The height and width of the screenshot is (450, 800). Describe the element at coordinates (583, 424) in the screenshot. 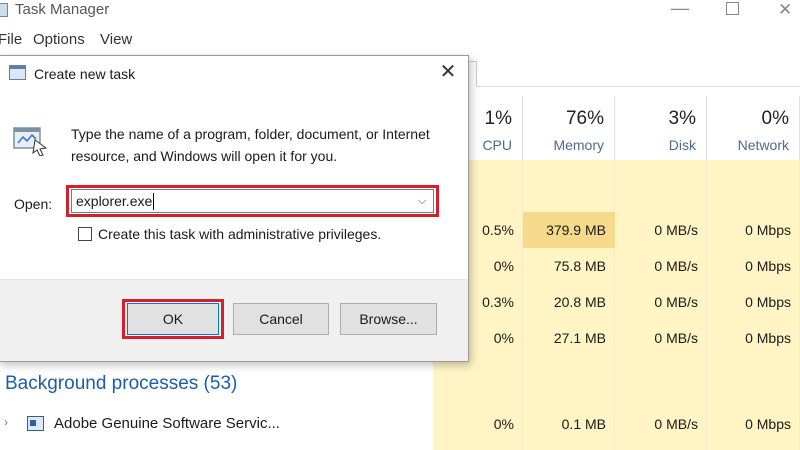

I see `memory-cell: 0.1 MB` at that location.